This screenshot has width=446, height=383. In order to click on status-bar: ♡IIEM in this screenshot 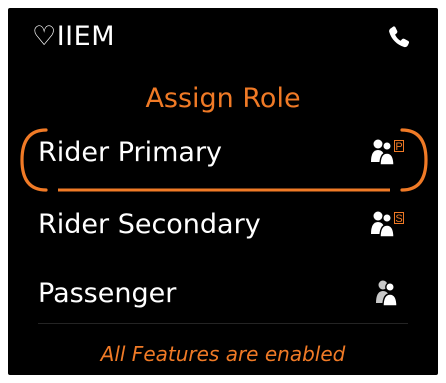, I will do `click(223, 36)`.